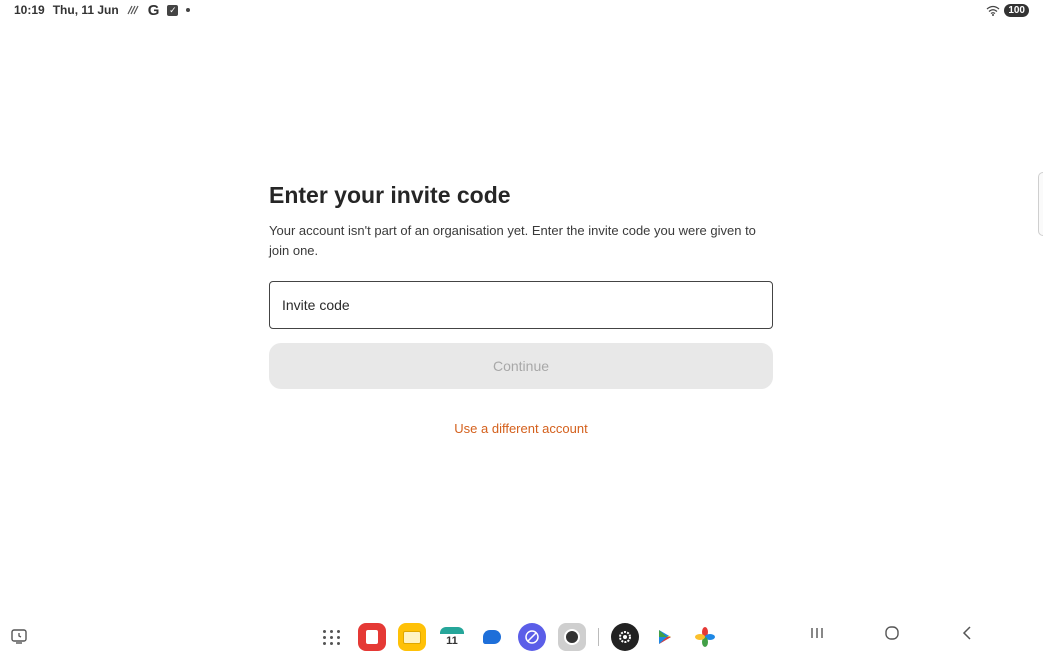 The image size is (1043, 656). I want to click on files-app-icon, so click(412, 637).